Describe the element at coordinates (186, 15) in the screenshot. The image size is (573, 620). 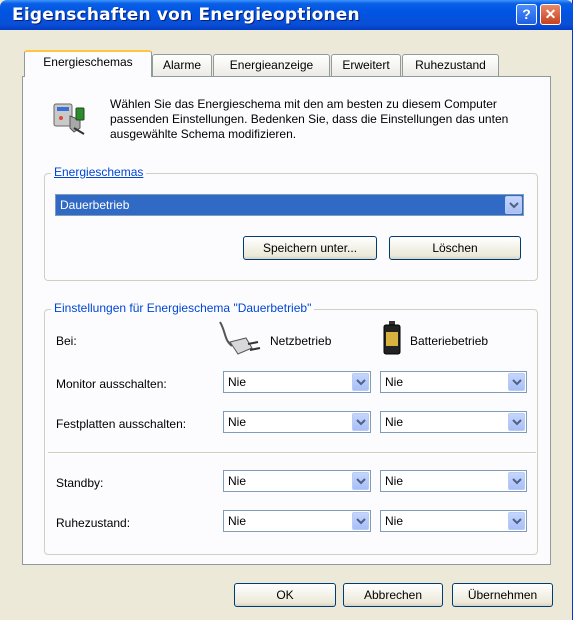
I see `window-title: Eigenschaften von Energieoptionen` at that location.